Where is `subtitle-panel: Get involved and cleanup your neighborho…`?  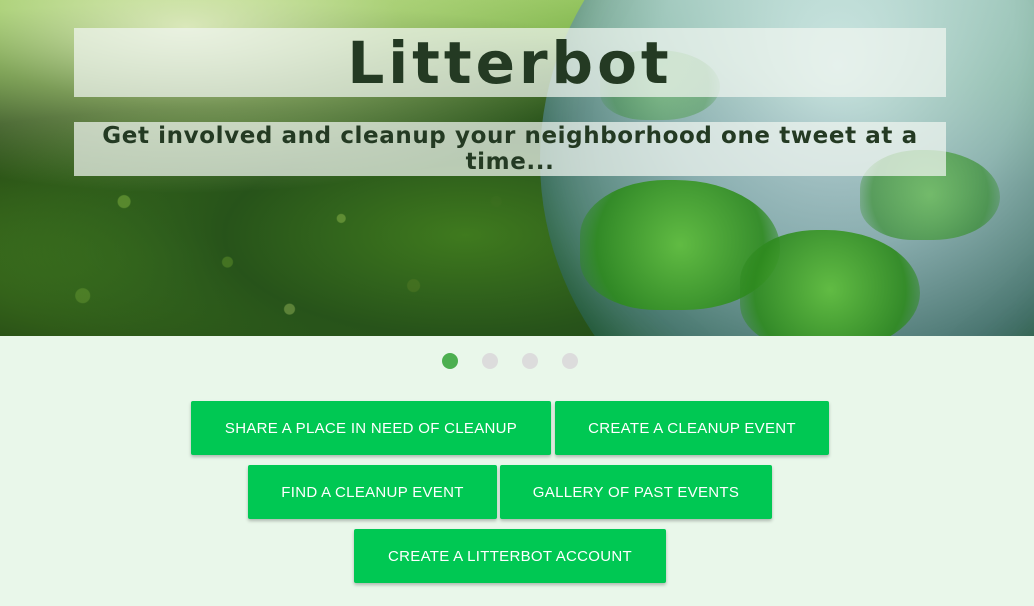
subtitle-panel: Get involved and cleanup your neighborho… is located at coordinates (510, 149).